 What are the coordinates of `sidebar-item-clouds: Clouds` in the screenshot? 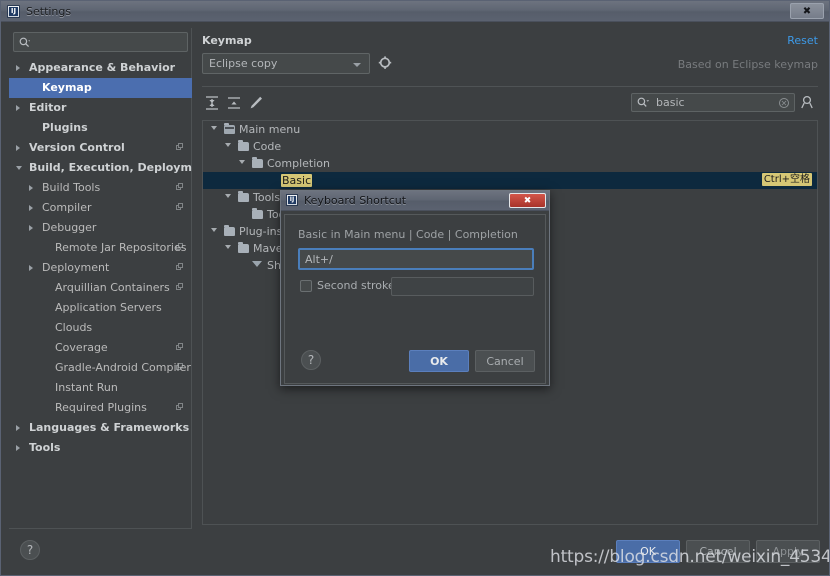 It's located at (100, 328).